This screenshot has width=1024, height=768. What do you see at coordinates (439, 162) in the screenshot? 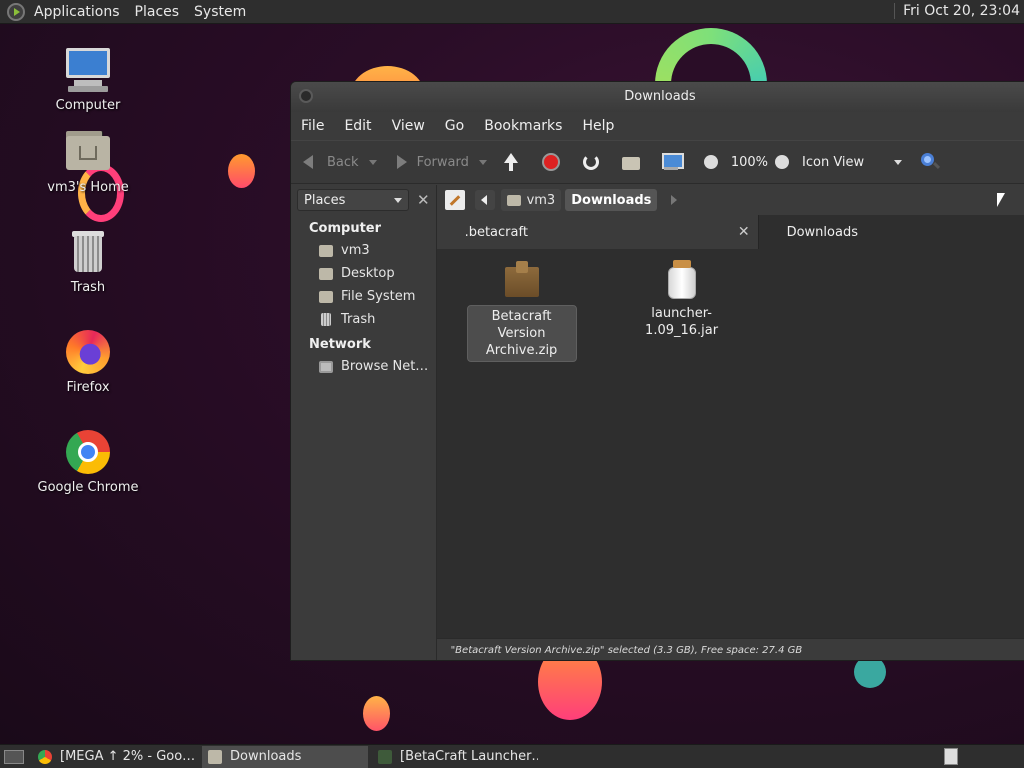
I see `forward-button: Forward` at bounding box center [439, 162].